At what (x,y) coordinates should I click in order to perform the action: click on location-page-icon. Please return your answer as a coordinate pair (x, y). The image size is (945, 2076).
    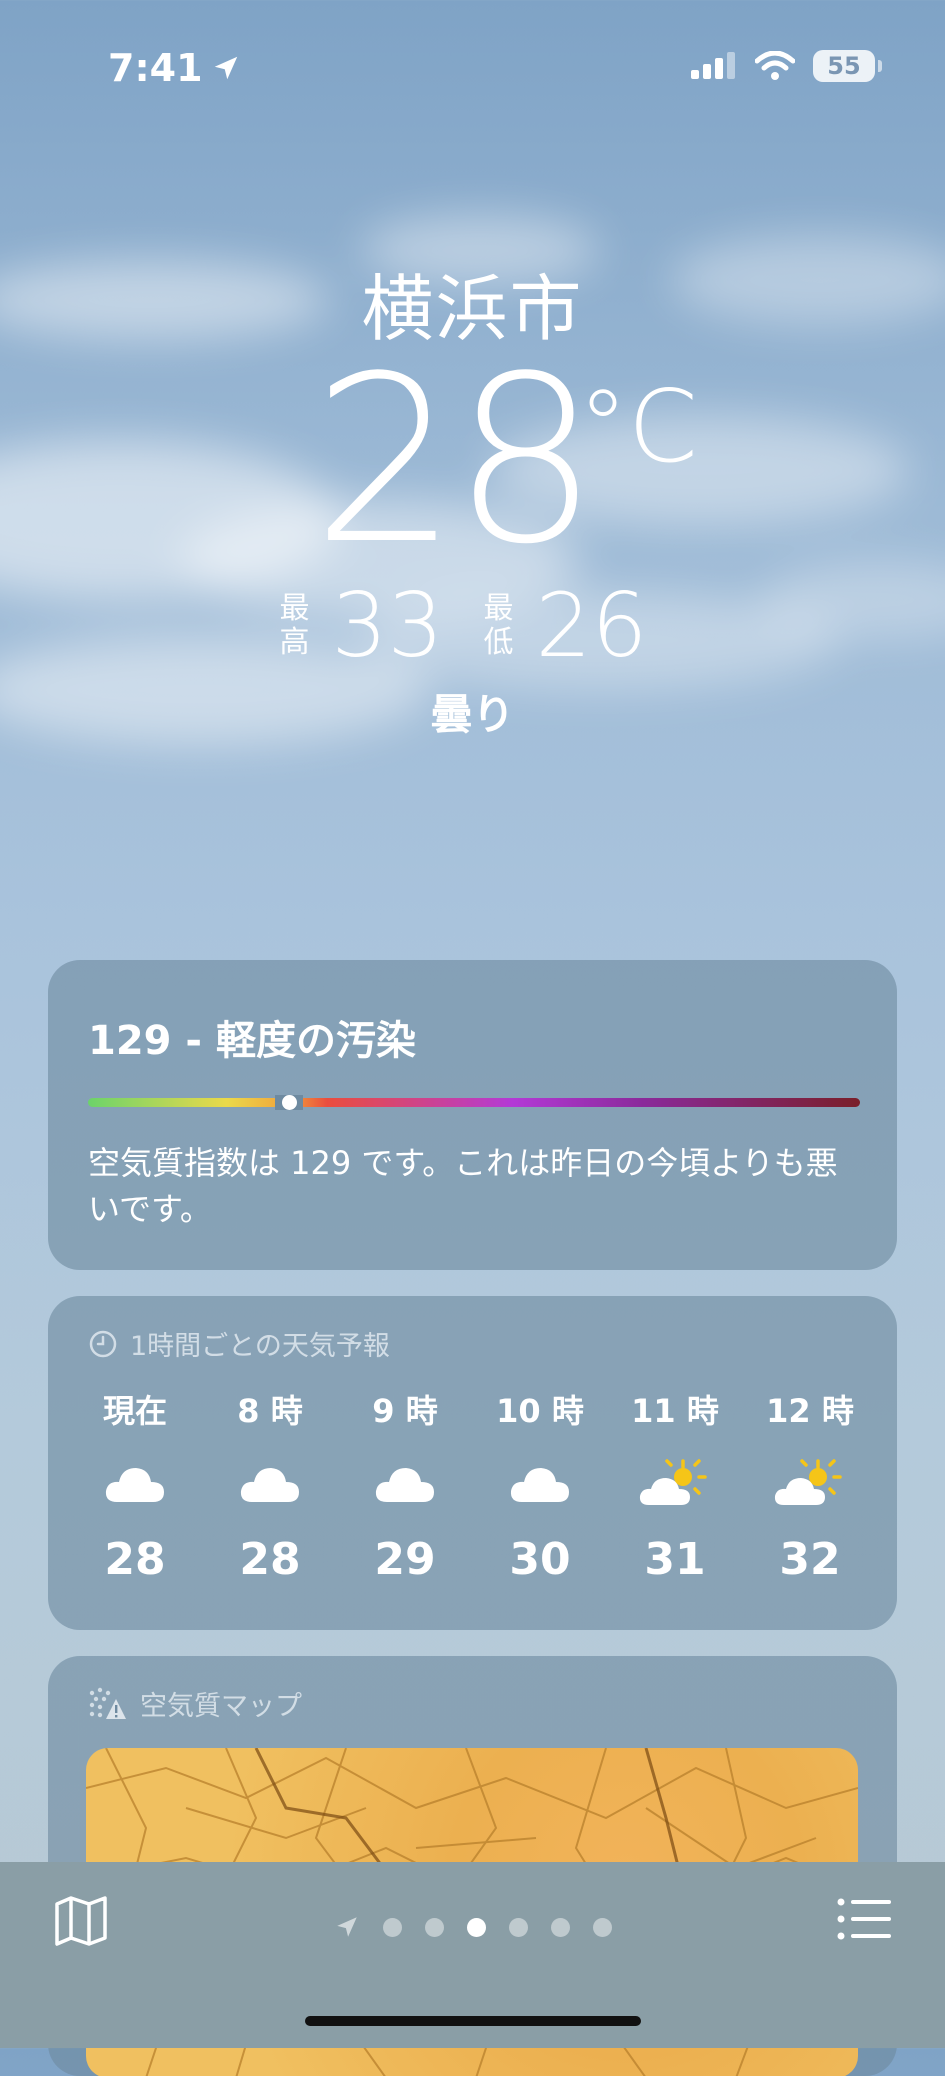
    Looking at the image, I should click on (347, 1927).